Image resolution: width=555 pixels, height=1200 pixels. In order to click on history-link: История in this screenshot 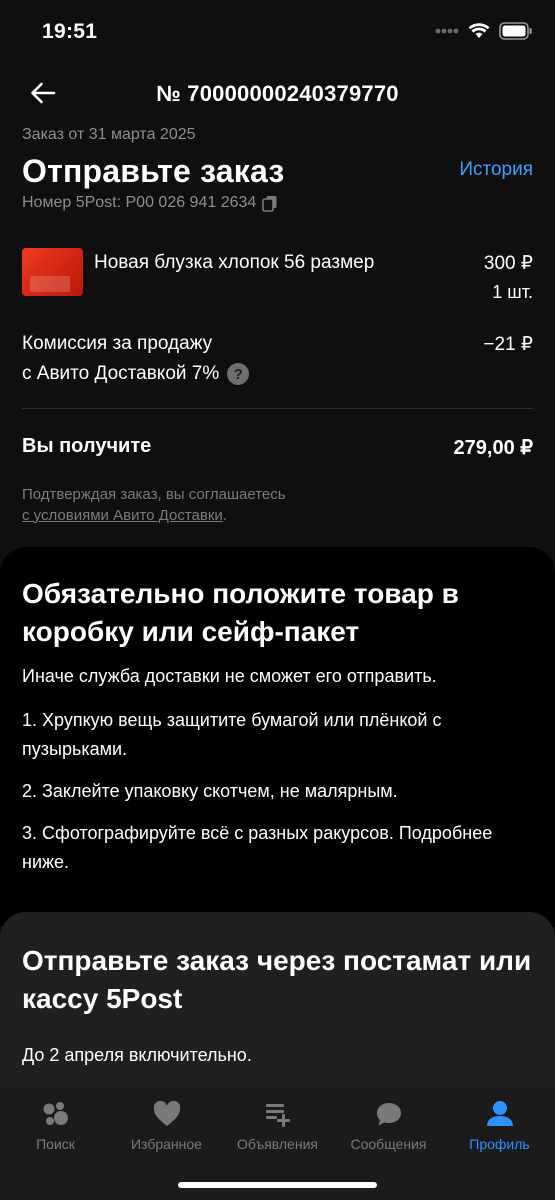, I will do `click(496, 170)`.